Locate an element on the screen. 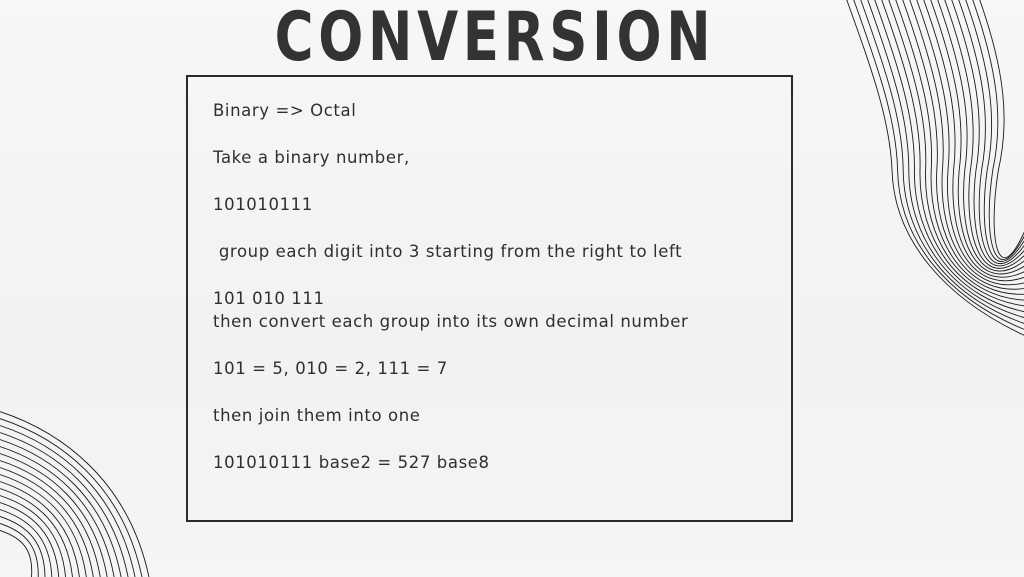 The image size is (1024, 577). slide-title: CONVERSION is located at coordinates (495, 38).